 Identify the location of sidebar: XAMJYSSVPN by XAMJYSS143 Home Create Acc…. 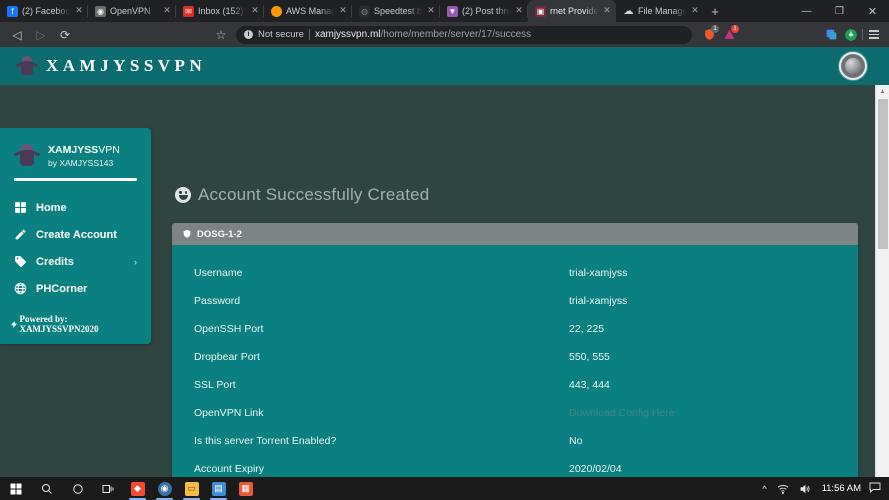
(75, 236).